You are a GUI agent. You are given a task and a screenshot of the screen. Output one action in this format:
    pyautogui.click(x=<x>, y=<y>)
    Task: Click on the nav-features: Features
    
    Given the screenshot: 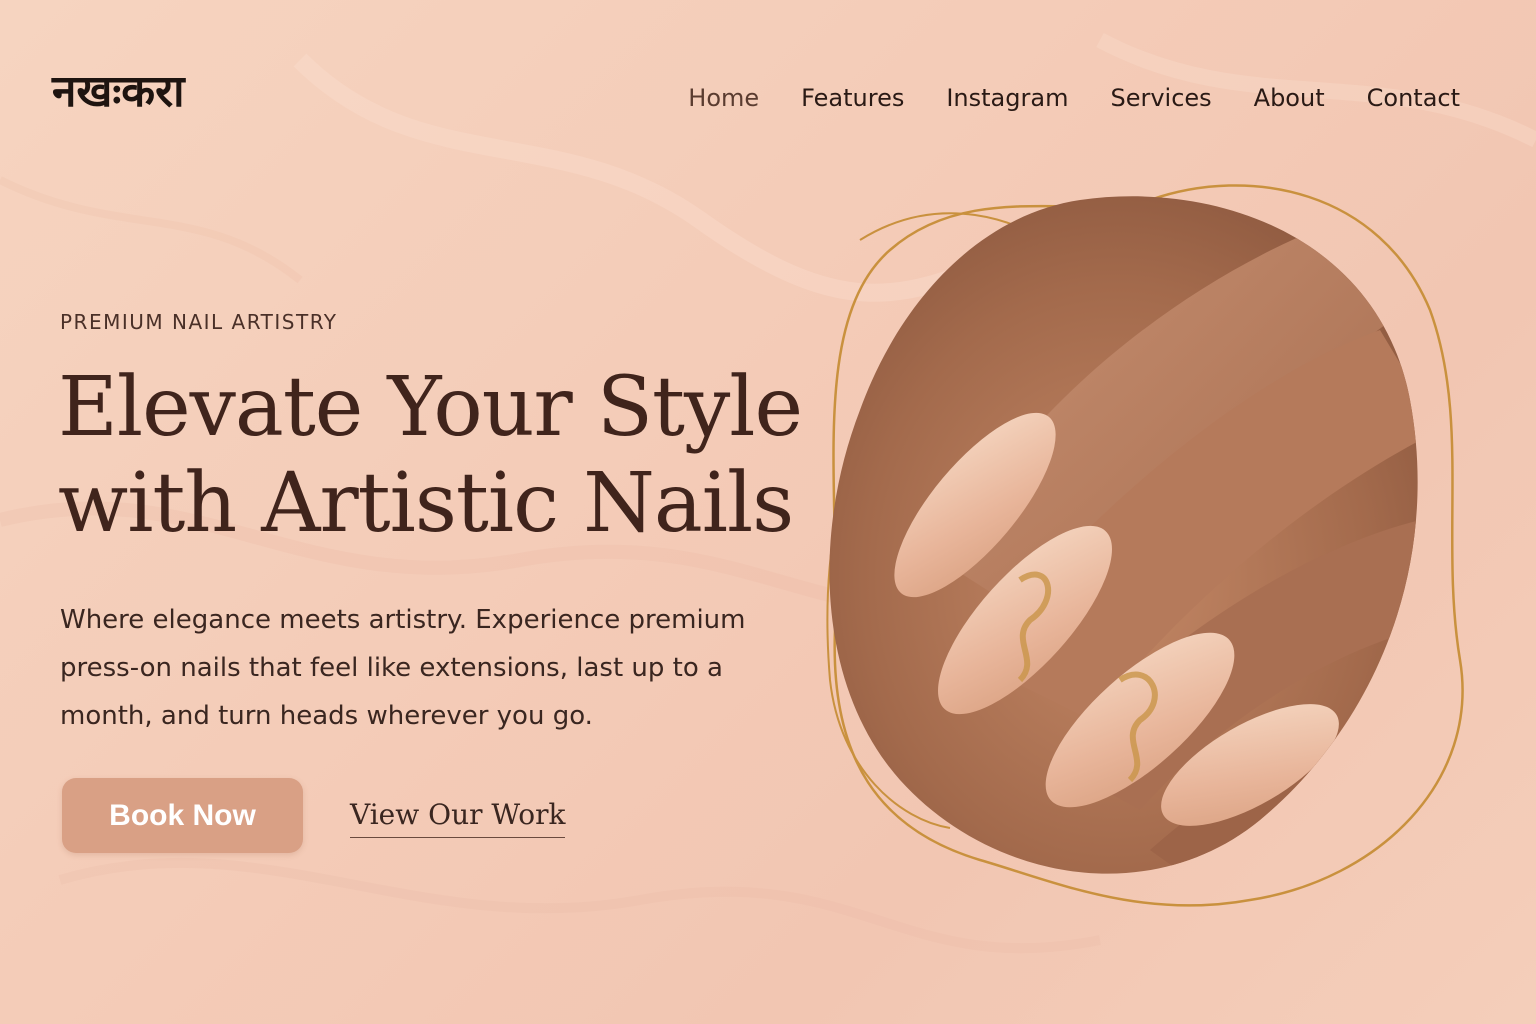 What is the action you would take?
    pyautogui.click(x=852, y=98)
    